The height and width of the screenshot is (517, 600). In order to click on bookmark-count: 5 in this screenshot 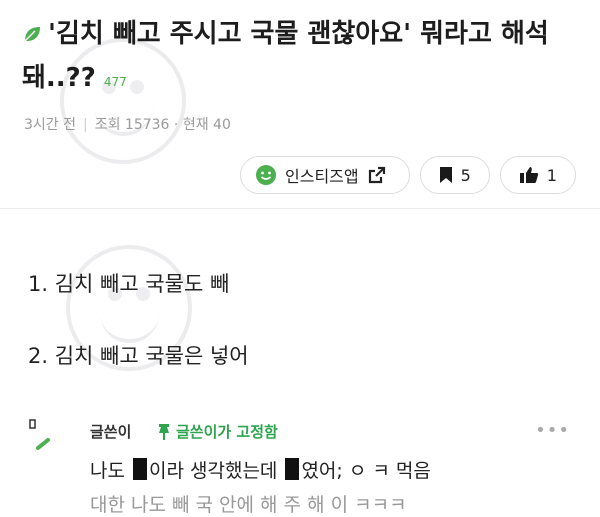, I will do `click(465, 175)`.